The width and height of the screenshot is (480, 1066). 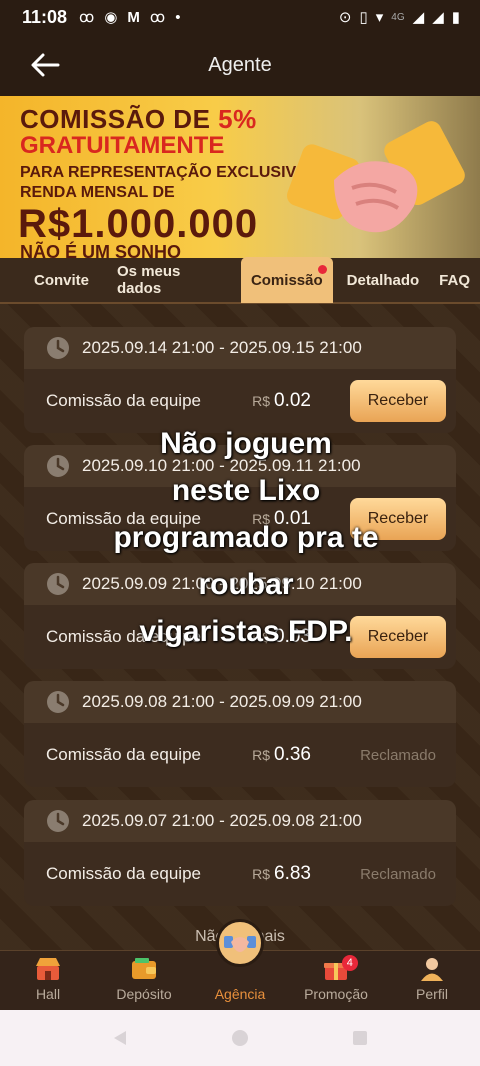 I want to click on status-bar: 11:08 ꝏ ◉ M ꝏ • ⊙ ▯ ▾ 4G ◢ ◢ ▮, so click(x=240, y=17).